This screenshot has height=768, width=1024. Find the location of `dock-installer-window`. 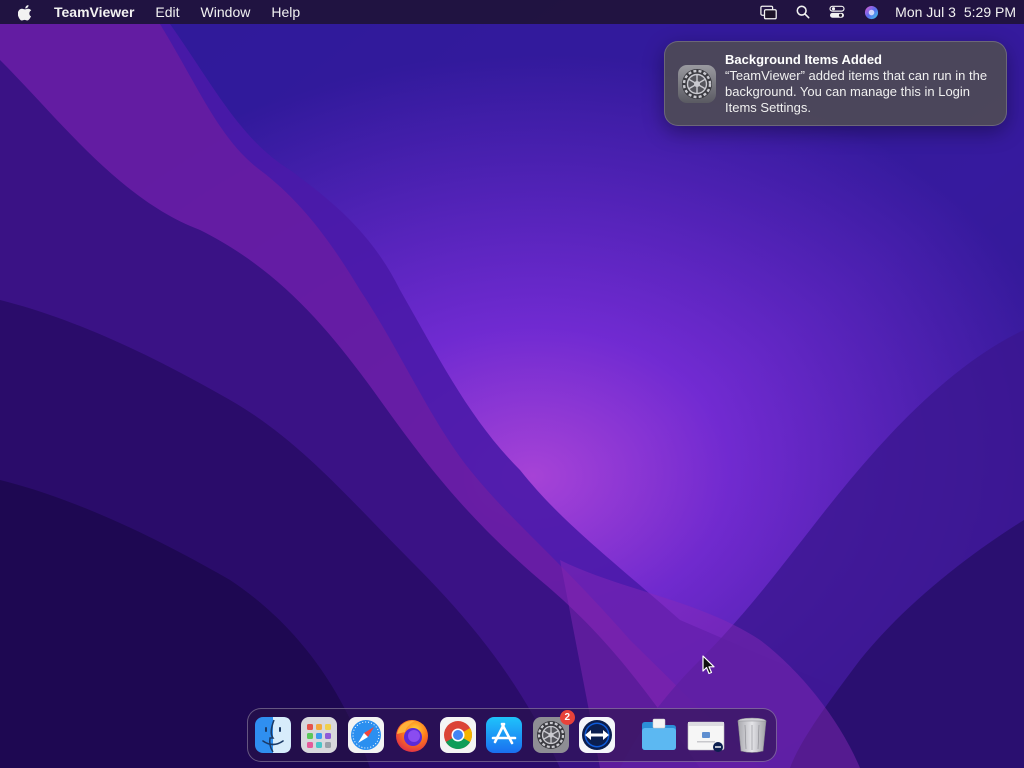

dock-installer-window is located at coordinates (706, 735).